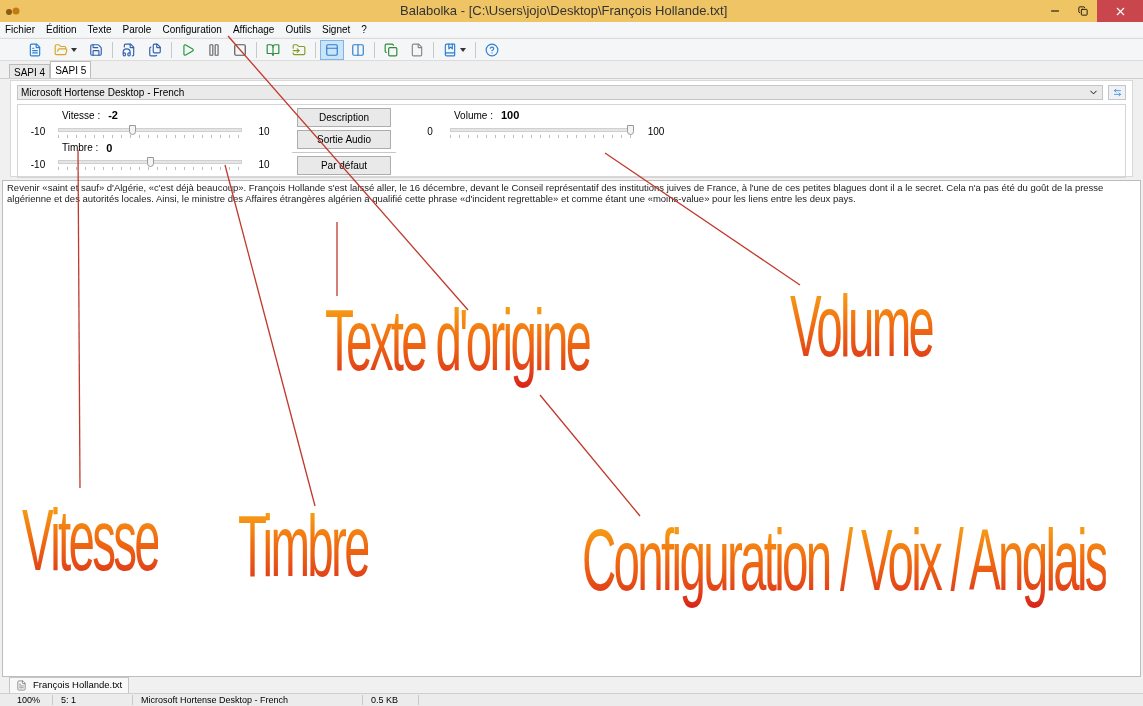 The image size is (1143, 706). I want to click on window-title: Balabolka - [C:\Users\jojo\Desktop\François Hollande.txt], so click(564, 11).